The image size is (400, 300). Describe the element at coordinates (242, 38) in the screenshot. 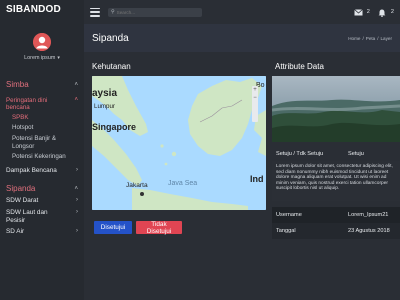

I see `page-header: Sipanda Home / Peta / Layer` at that location.